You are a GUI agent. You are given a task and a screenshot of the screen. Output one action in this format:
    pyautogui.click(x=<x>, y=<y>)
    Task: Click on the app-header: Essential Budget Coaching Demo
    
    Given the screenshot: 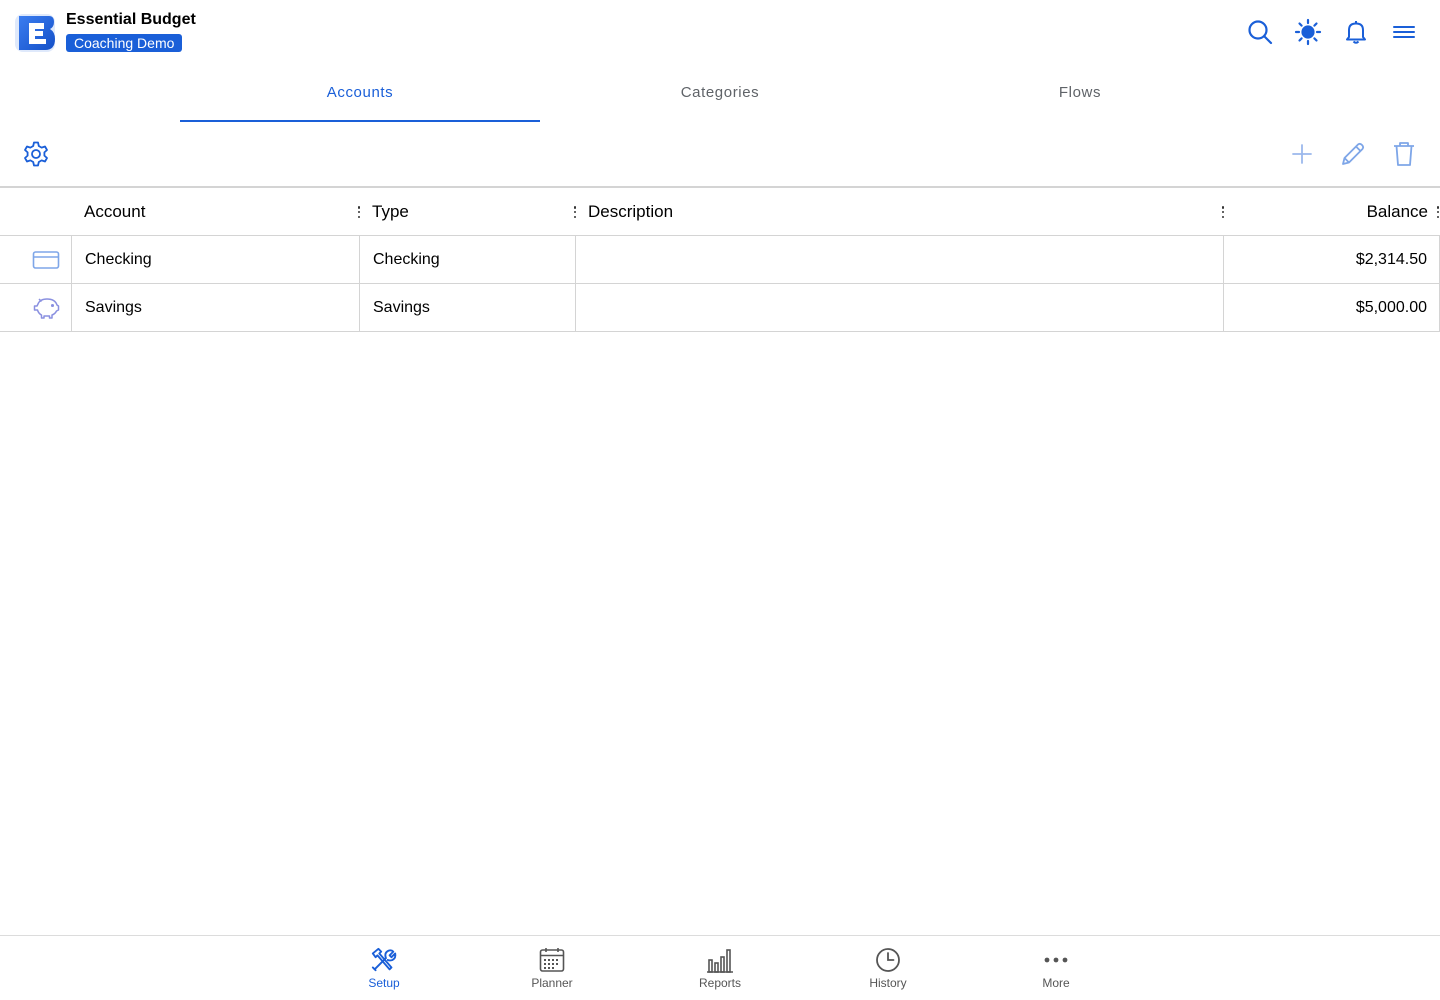 What is the action you would take?
    pyautogui.click(x=720, y=32)
    